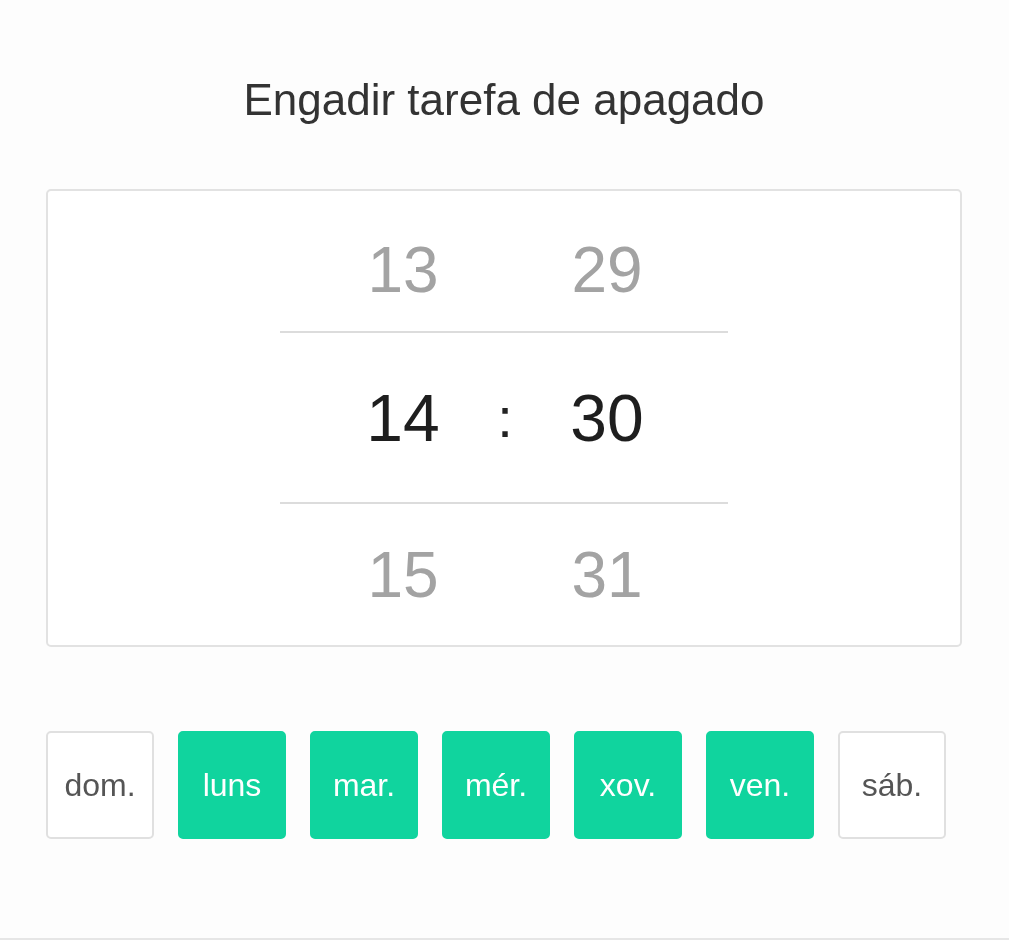 This screenshot has width=1009, height=940. What do you see at coordinates (607, 417) in the screenshot?
I see `minute-value: 30` at bounding box center [607, 417].